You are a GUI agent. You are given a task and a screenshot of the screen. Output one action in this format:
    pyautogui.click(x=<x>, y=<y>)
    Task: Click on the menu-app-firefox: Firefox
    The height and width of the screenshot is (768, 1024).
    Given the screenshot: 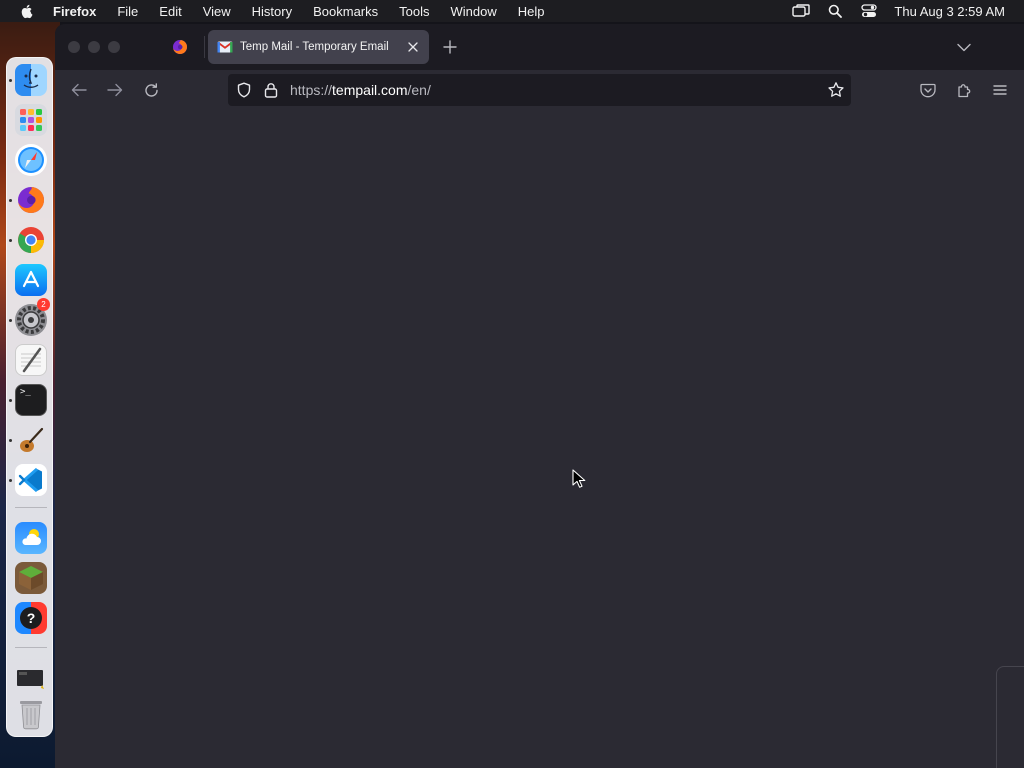 What is the action you would take?
    pyautogui.click(x=74, y=11)
    